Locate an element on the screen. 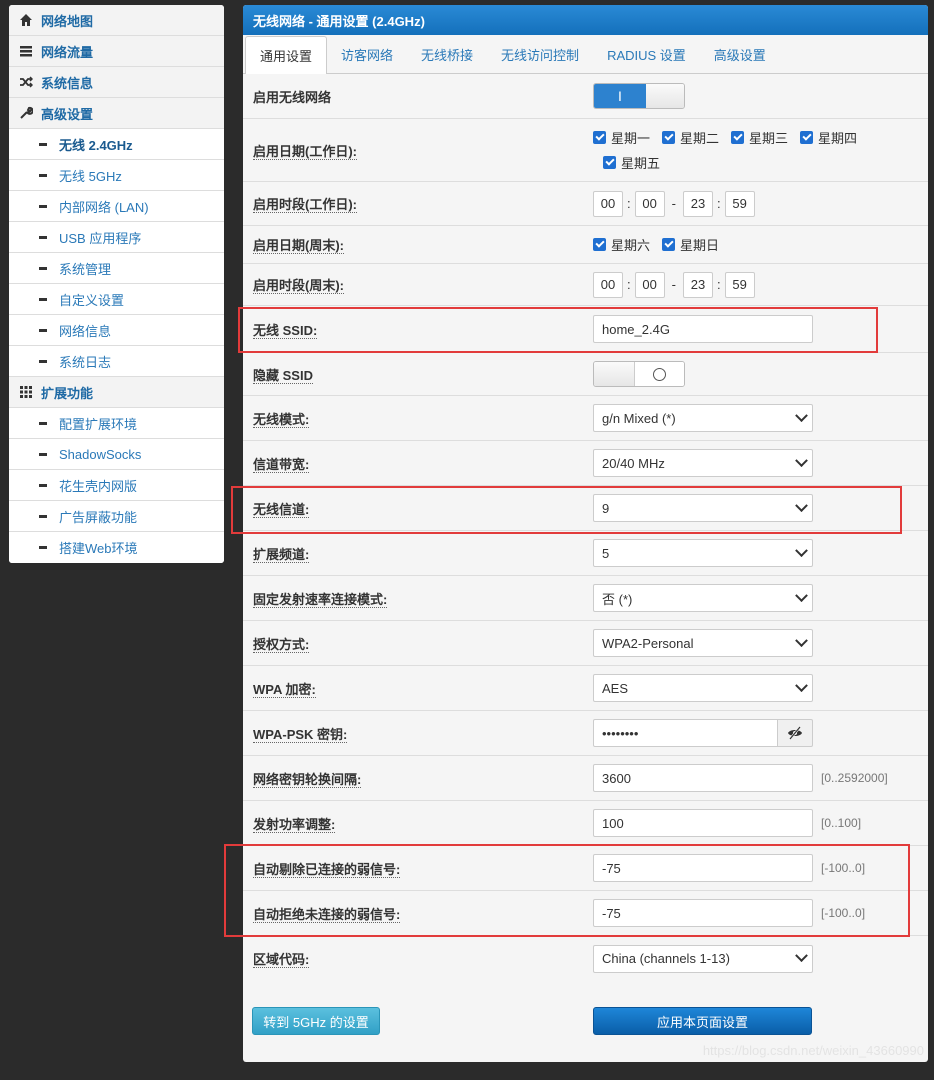 This screenshot has width=934, height=1080. hide-ssid-toggle is located at coordinates (639, 374).